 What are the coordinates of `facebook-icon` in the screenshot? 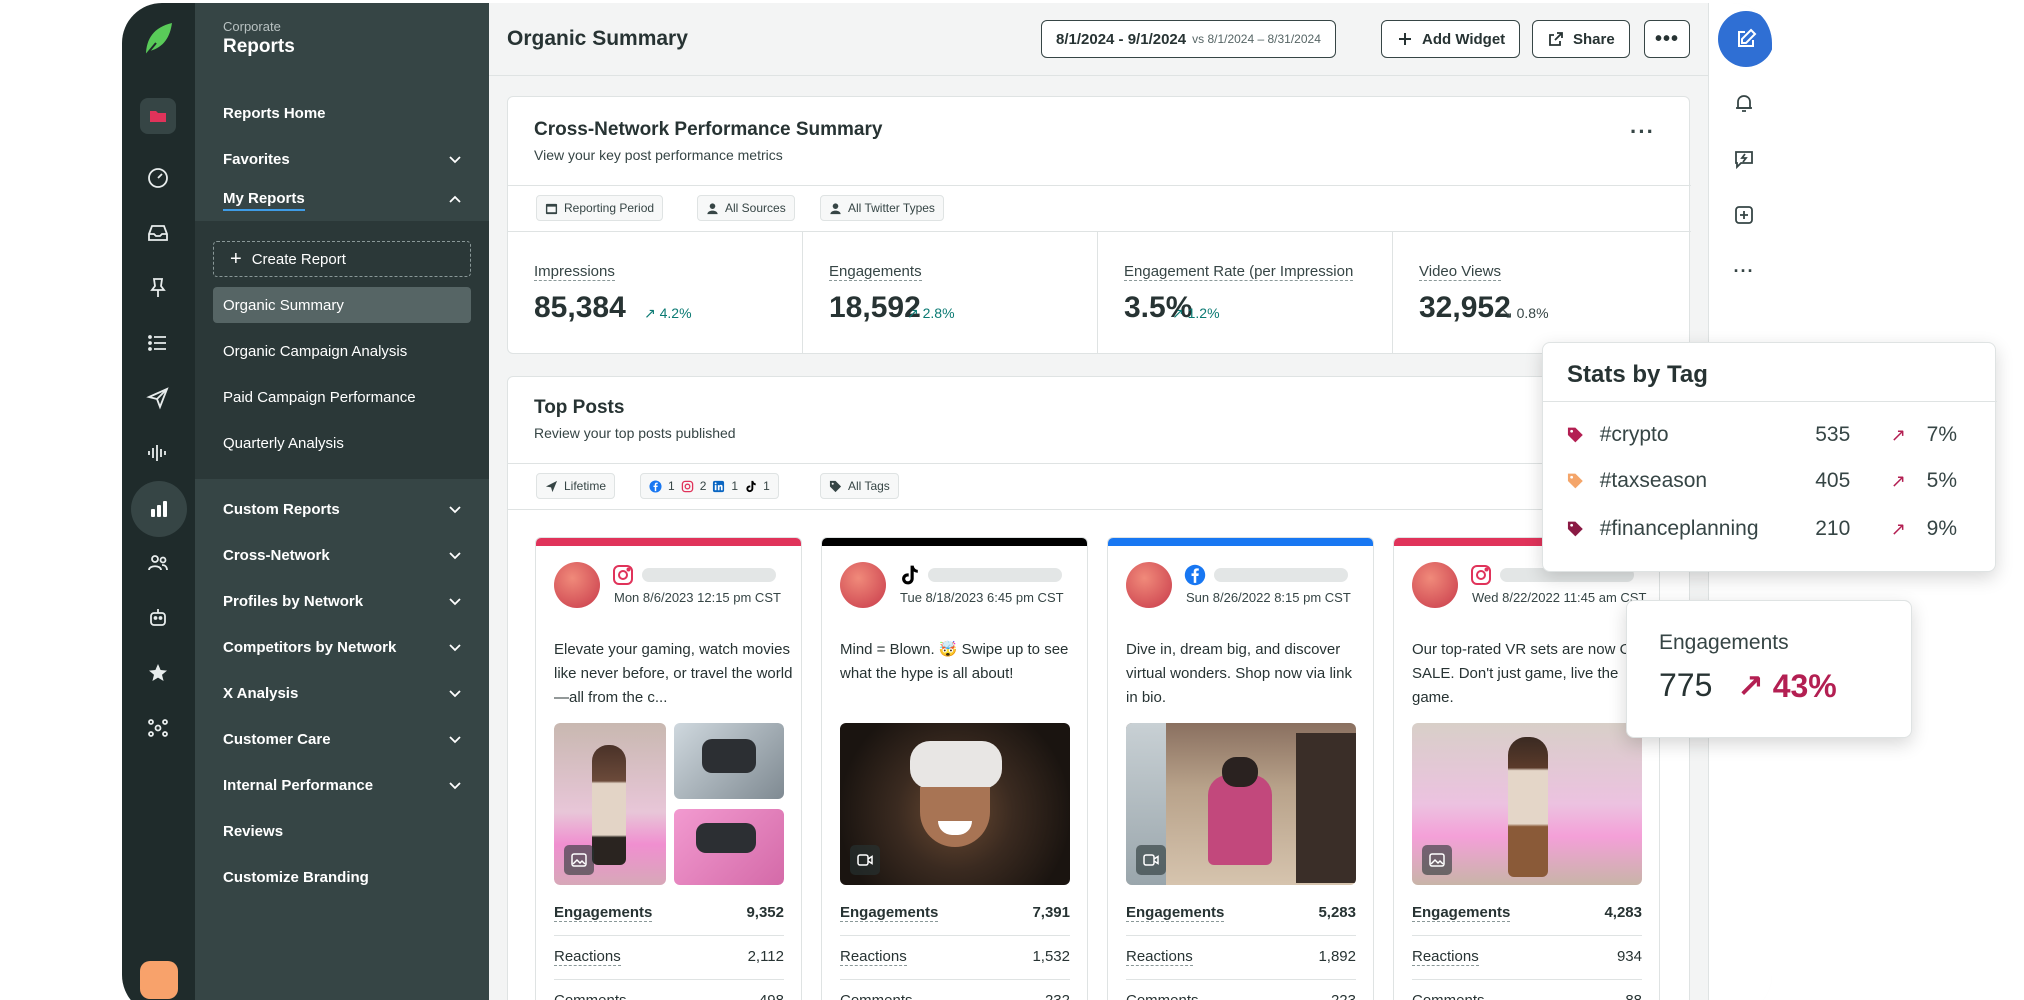 It's located at (655, 486).